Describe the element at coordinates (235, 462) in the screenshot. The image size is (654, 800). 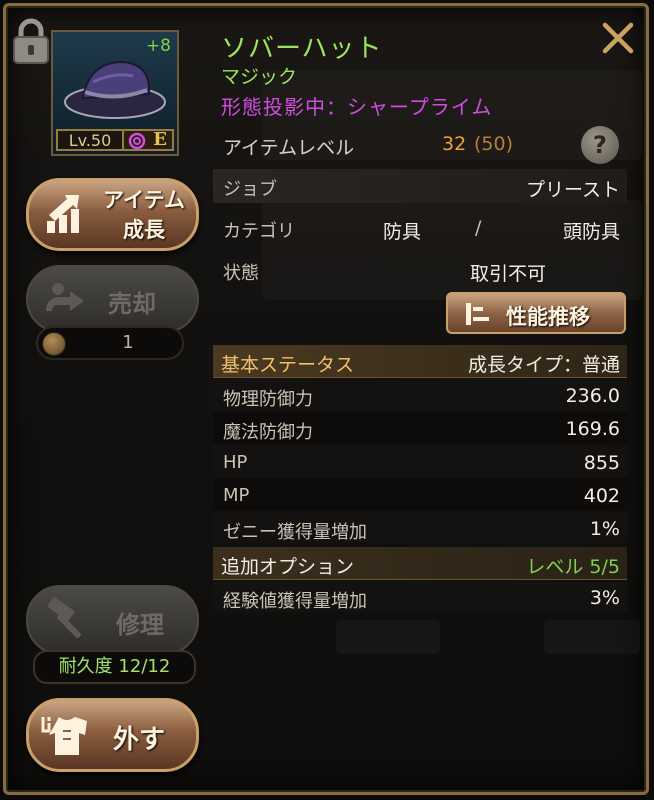
I see `stat-label: HP` at that location.